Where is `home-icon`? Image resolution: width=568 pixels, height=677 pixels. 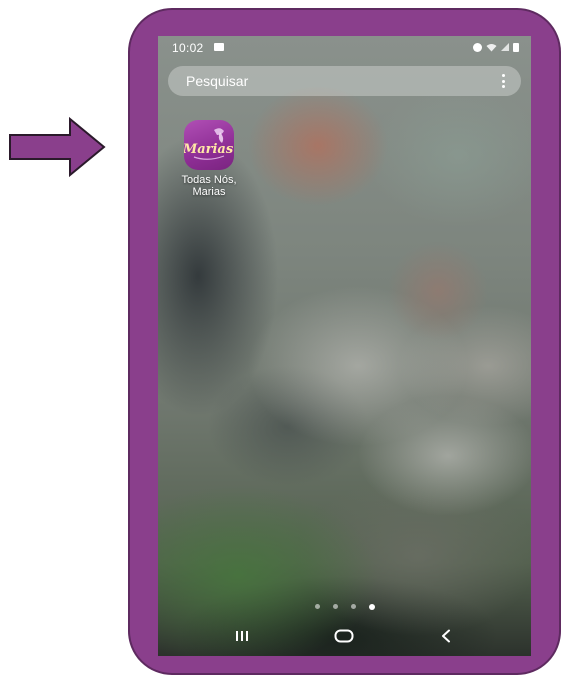
home-icon is located at coordinates (344, 636).